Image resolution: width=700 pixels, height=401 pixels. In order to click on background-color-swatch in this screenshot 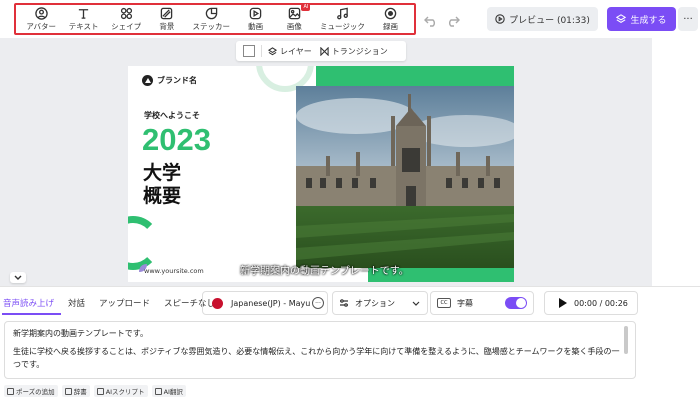, I will do `click(249, 51)`.